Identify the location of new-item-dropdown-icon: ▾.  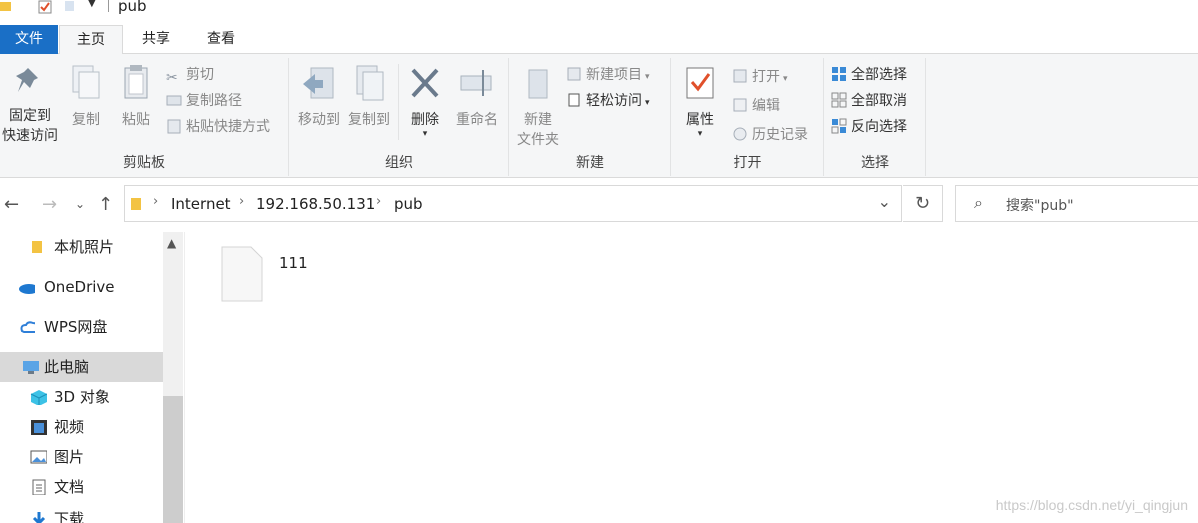
(647, 77).